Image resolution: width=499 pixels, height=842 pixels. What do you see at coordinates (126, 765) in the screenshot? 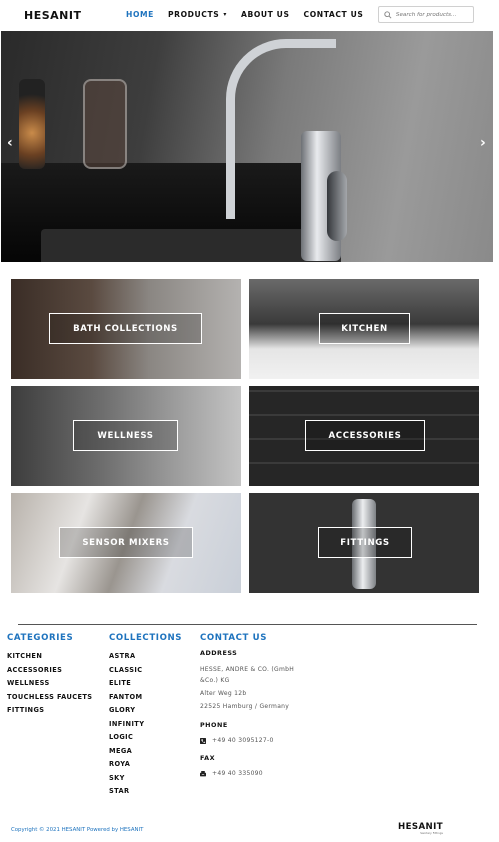
I see `collection-item: ROYA` at bounding box center [126, 765].